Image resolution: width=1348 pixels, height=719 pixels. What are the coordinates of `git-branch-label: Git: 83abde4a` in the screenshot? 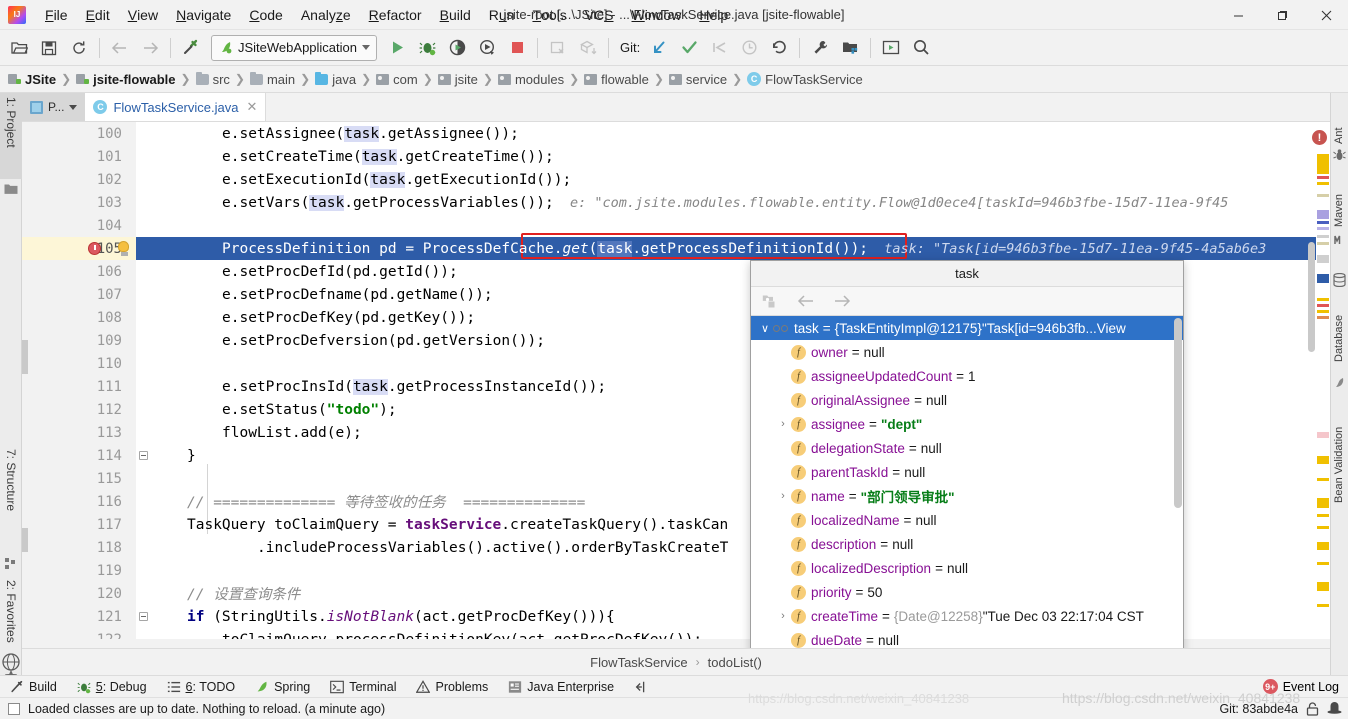 It's located at (1258, 709).